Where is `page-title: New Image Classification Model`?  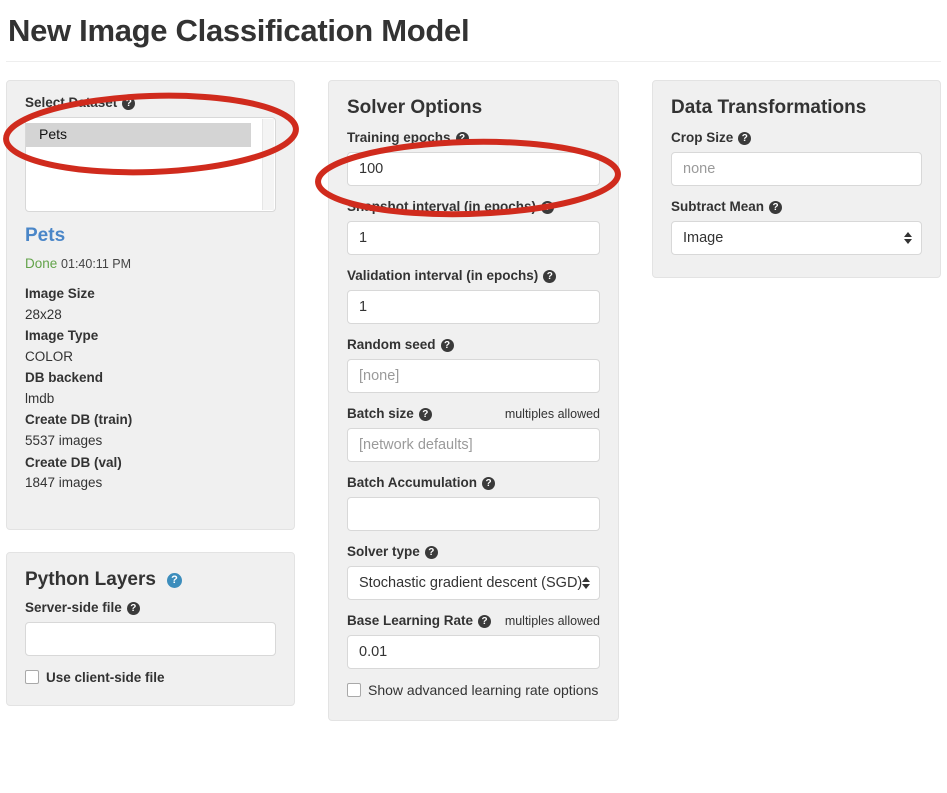
page-title: New Image Classification Model is located at coordinates (239, 30).